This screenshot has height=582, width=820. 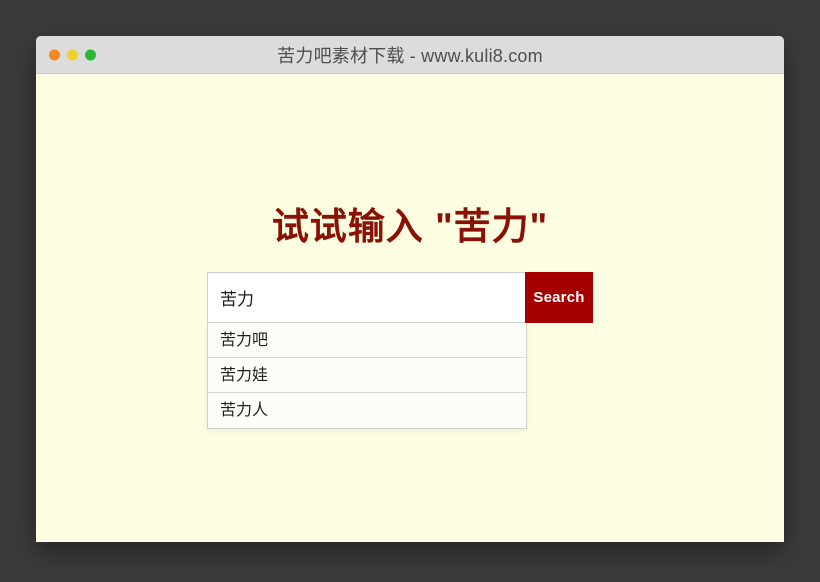 What do you see at coordinates (366, 297) in the screenshot?
I see `search-input` at bounding box center [366, 297].